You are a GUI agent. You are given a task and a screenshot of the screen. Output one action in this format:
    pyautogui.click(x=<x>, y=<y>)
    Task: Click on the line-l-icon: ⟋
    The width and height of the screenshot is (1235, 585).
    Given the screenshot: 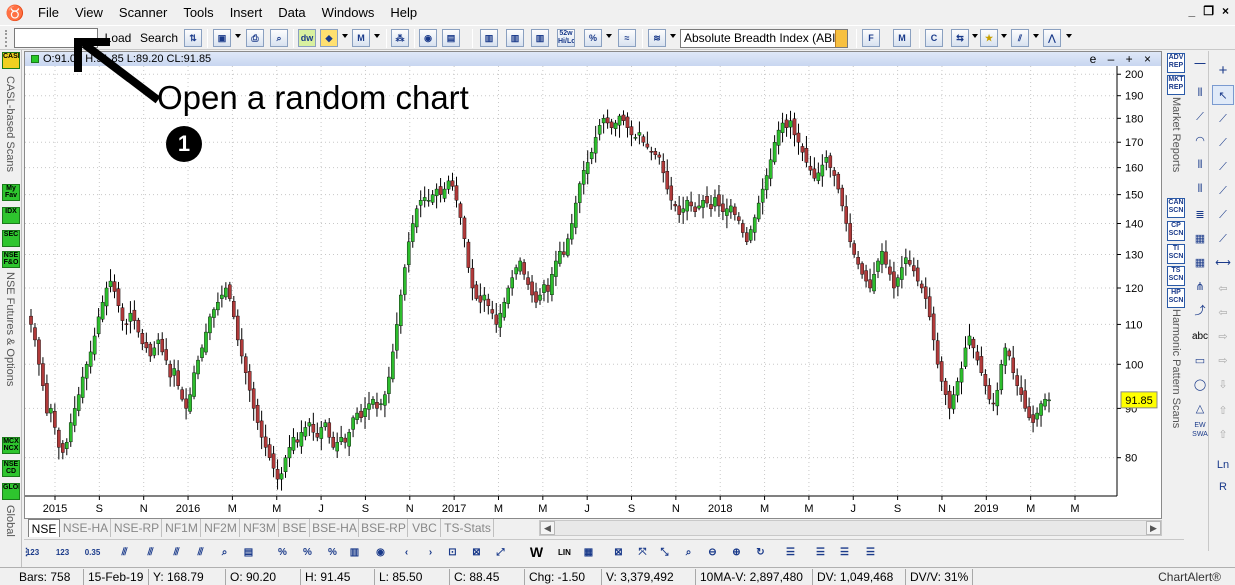 What is the action you would take?
    pyautogui.click(x=1223, y=119)
    